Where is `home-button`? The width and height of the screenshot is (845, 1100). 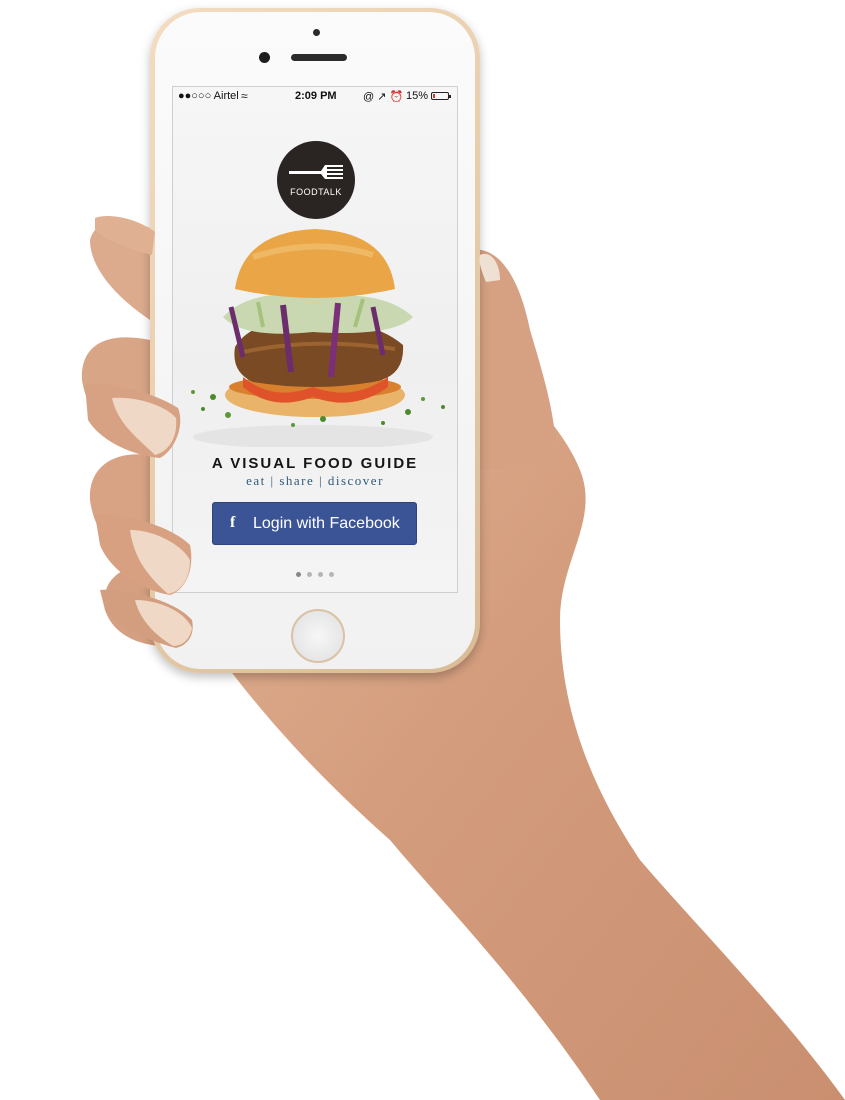
home-button is located at coordinates (318, 636).